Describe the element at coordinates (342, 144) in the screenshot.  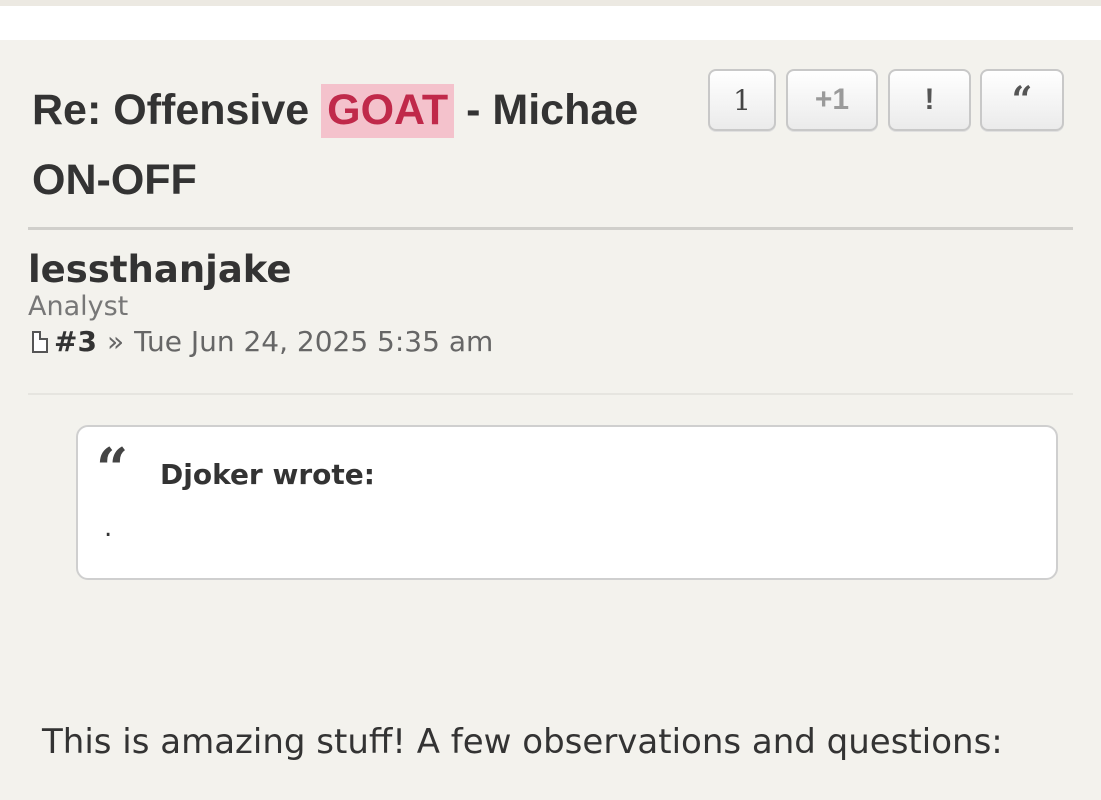
I see `post-title: Re: Offensive GOAT - Michae ON-OFF` at that location.